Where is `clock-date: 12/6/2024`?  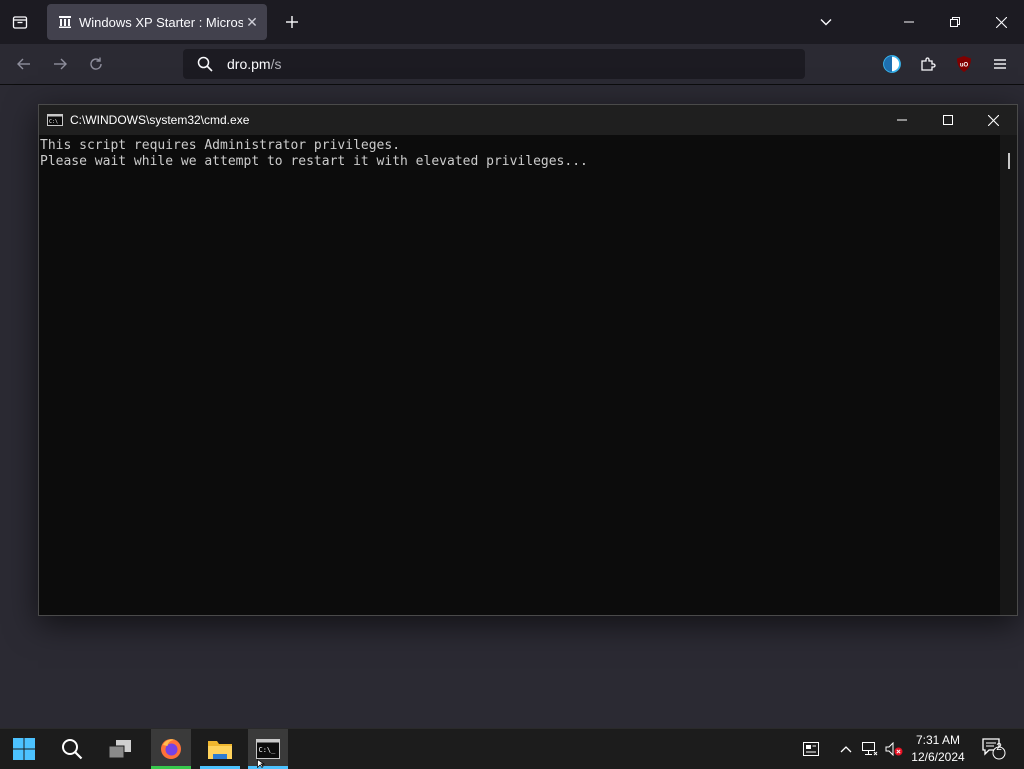
clock-date: 12/6/2024 is located at coordinates (938, 757).